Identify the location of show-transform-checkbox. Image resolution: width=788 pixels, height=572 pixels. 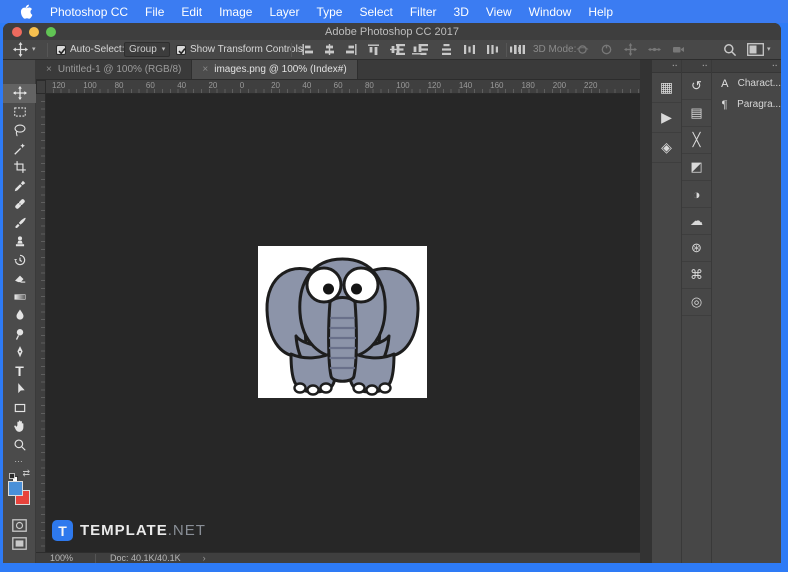
(181, 49).